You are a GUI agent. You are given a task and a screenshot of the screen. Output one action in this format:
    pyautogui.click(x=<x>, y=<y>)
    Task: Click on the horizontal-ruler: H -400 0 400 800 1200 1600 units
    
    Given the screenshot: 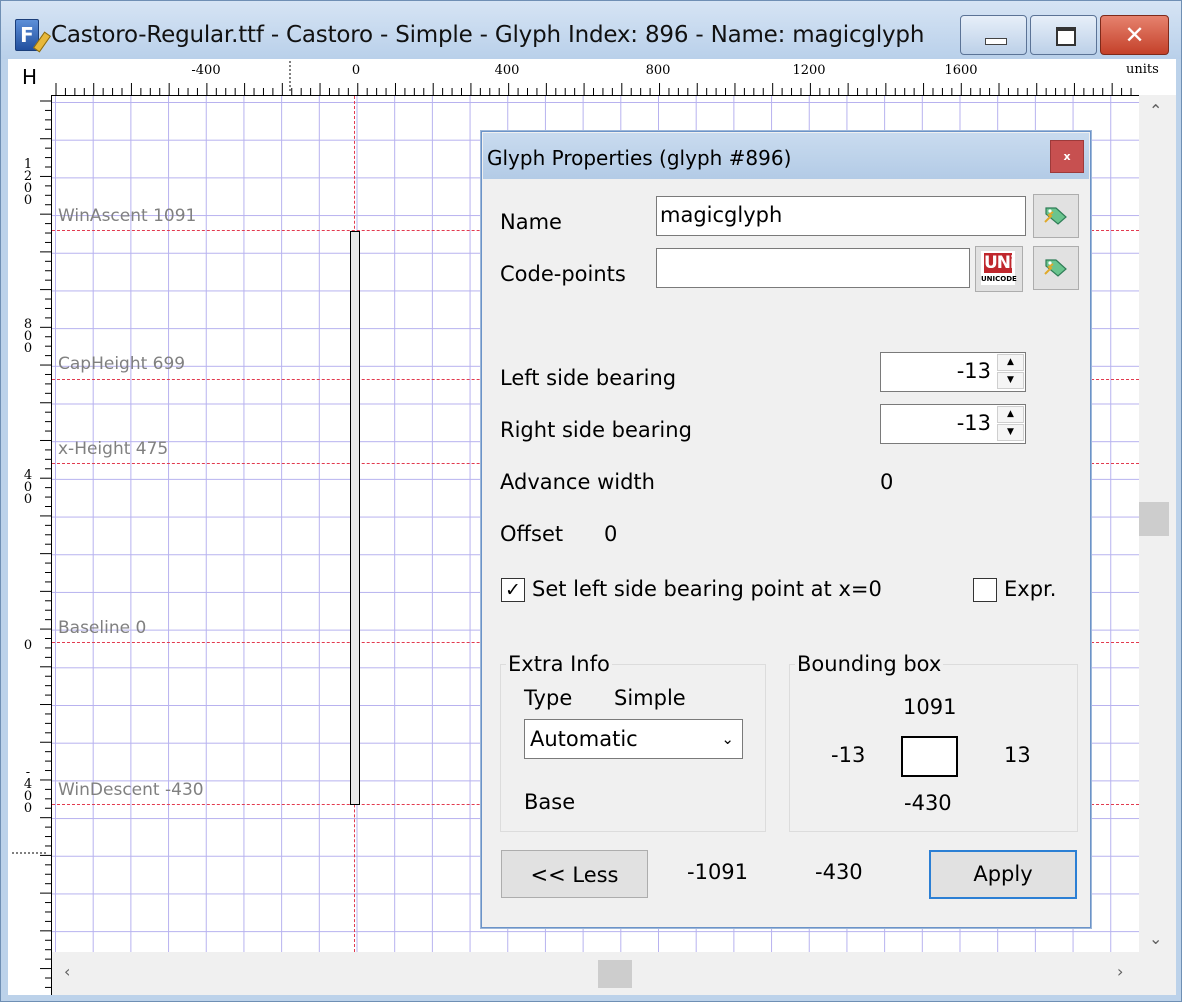 What is the action you would take?
    pyautogui.click(x=592, y=77)
    